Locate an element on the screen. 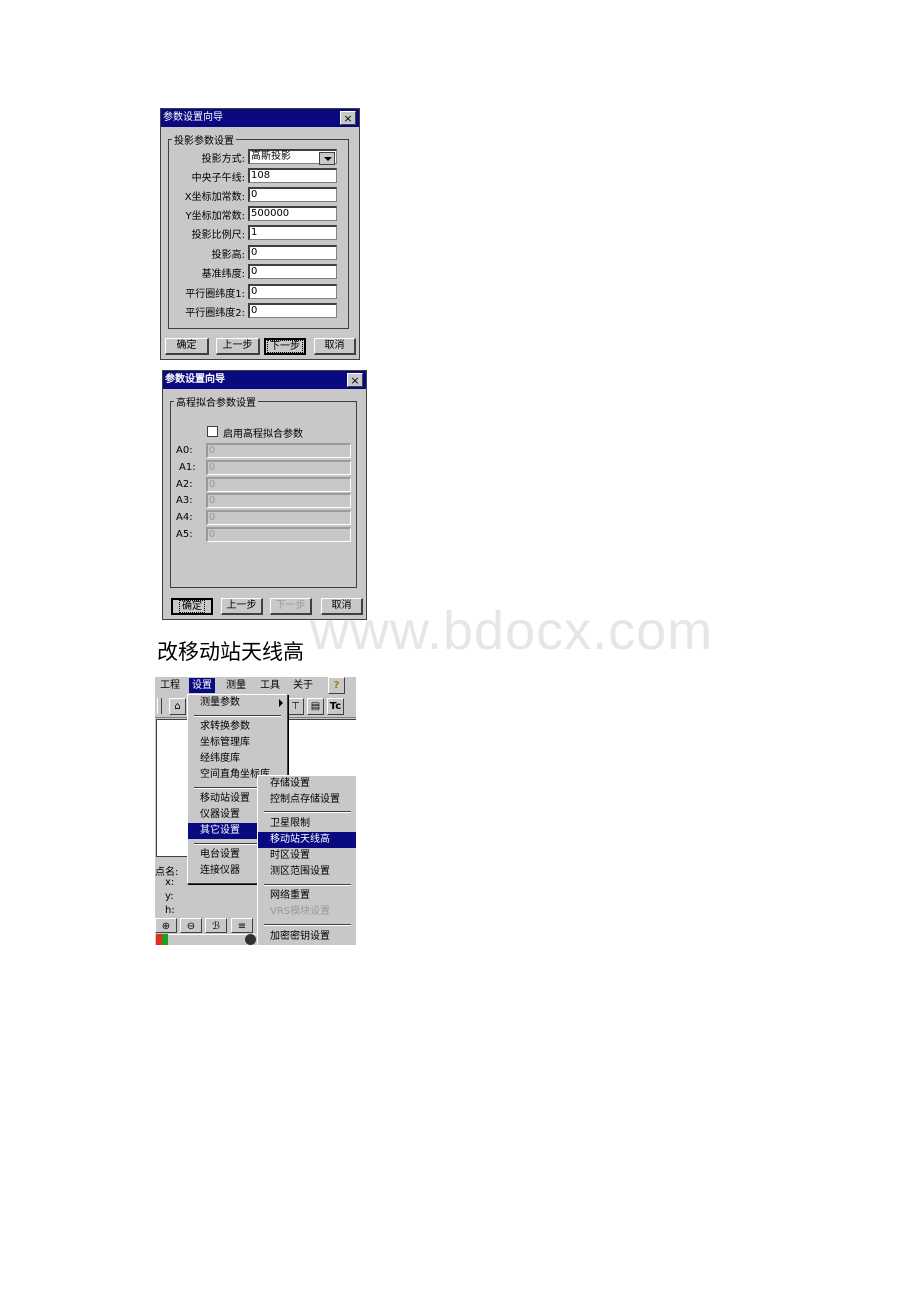 Image resolution: width=920 pixels, height=1302 pixels. field-label: 平行圈纬度1: is located at coordinates (215, 294).